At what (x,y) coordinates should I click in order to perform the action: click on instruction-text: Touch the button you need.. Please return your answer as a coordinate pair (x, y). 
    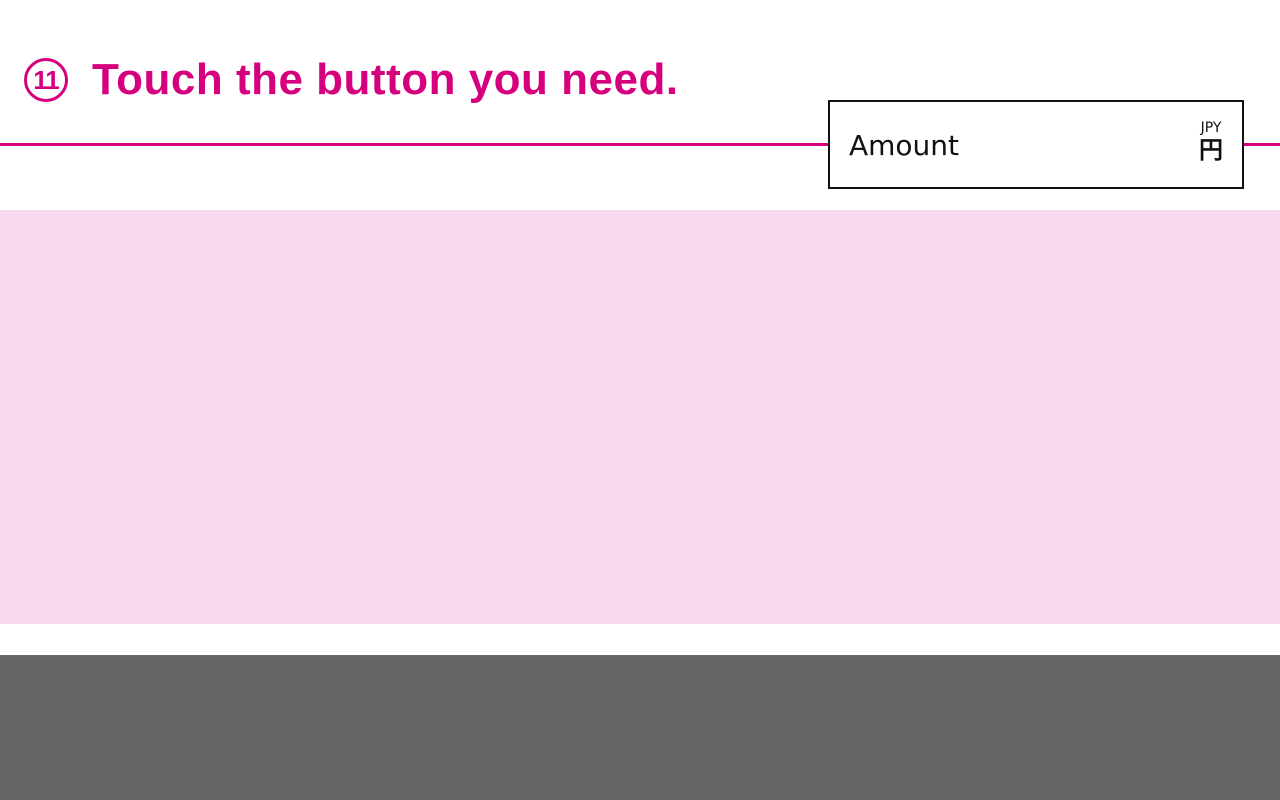
    Looking at the image, I should click on (385, 79).